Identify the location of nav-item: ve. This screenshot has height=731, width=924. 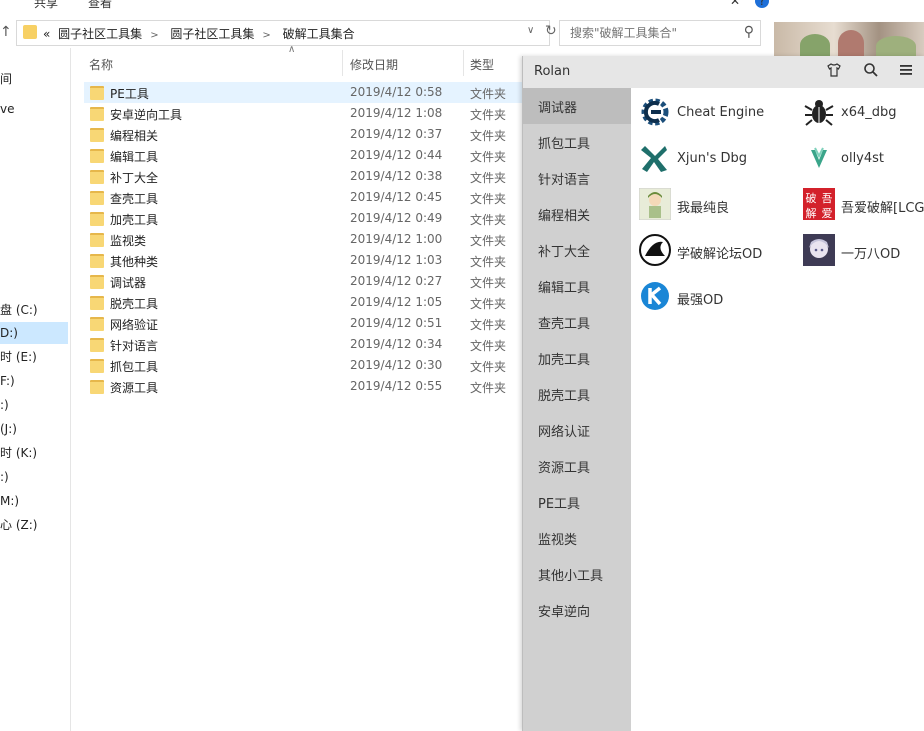
(34, 109).